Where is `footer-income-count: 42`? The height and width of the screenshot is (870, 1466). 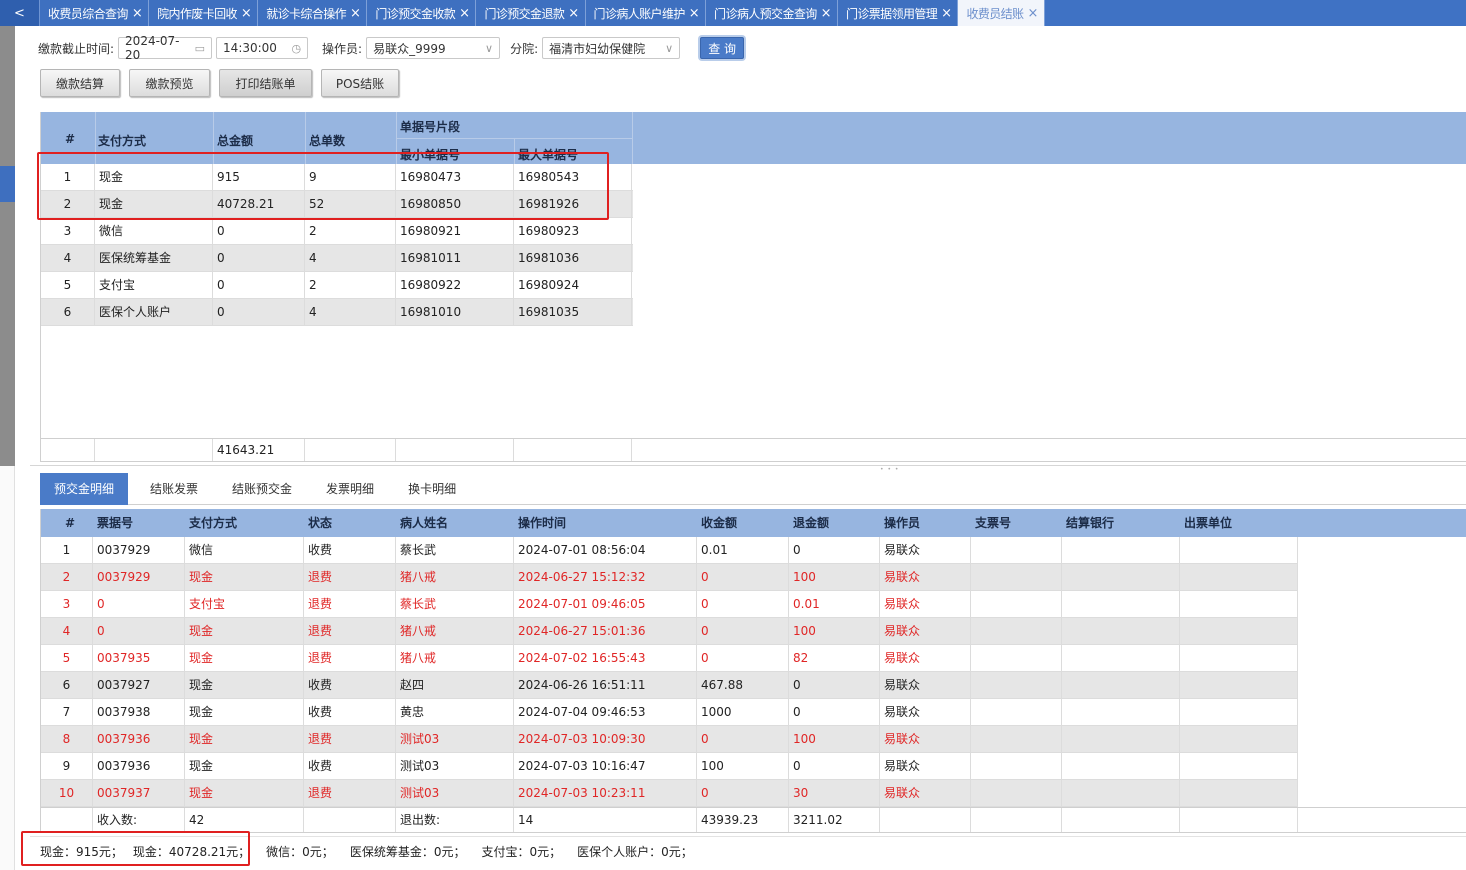
footer-income-count: 42 is located at coordinates (244, 820).